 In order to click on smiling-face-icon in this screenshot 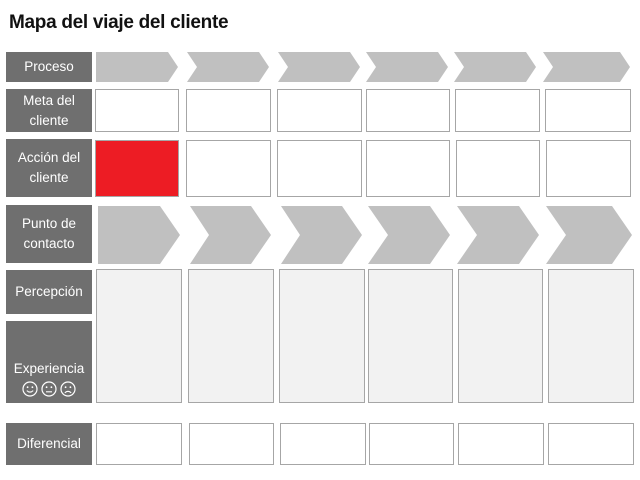, I will do `click(30, 389)`.